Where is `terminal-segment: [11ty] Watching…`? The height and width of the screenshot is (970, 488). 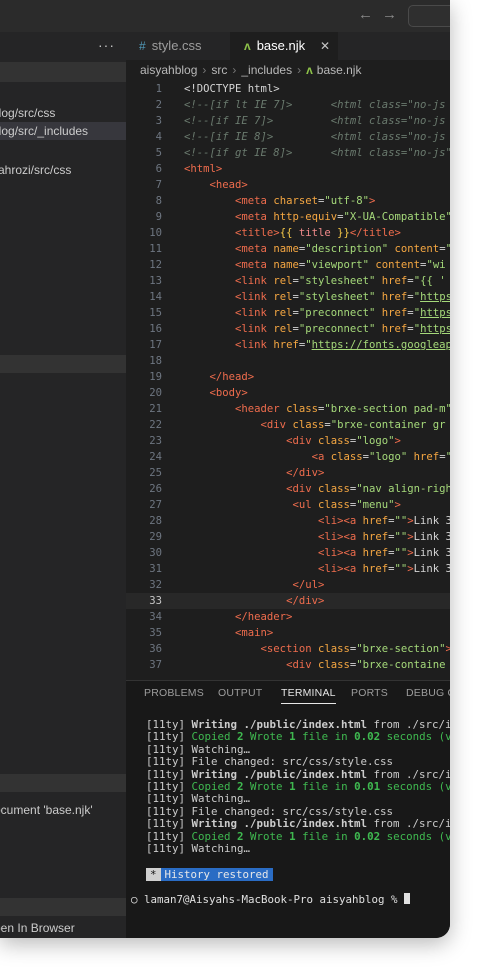
terminal-segment: [11ty] Watching… is located at coordinates (198, 749).